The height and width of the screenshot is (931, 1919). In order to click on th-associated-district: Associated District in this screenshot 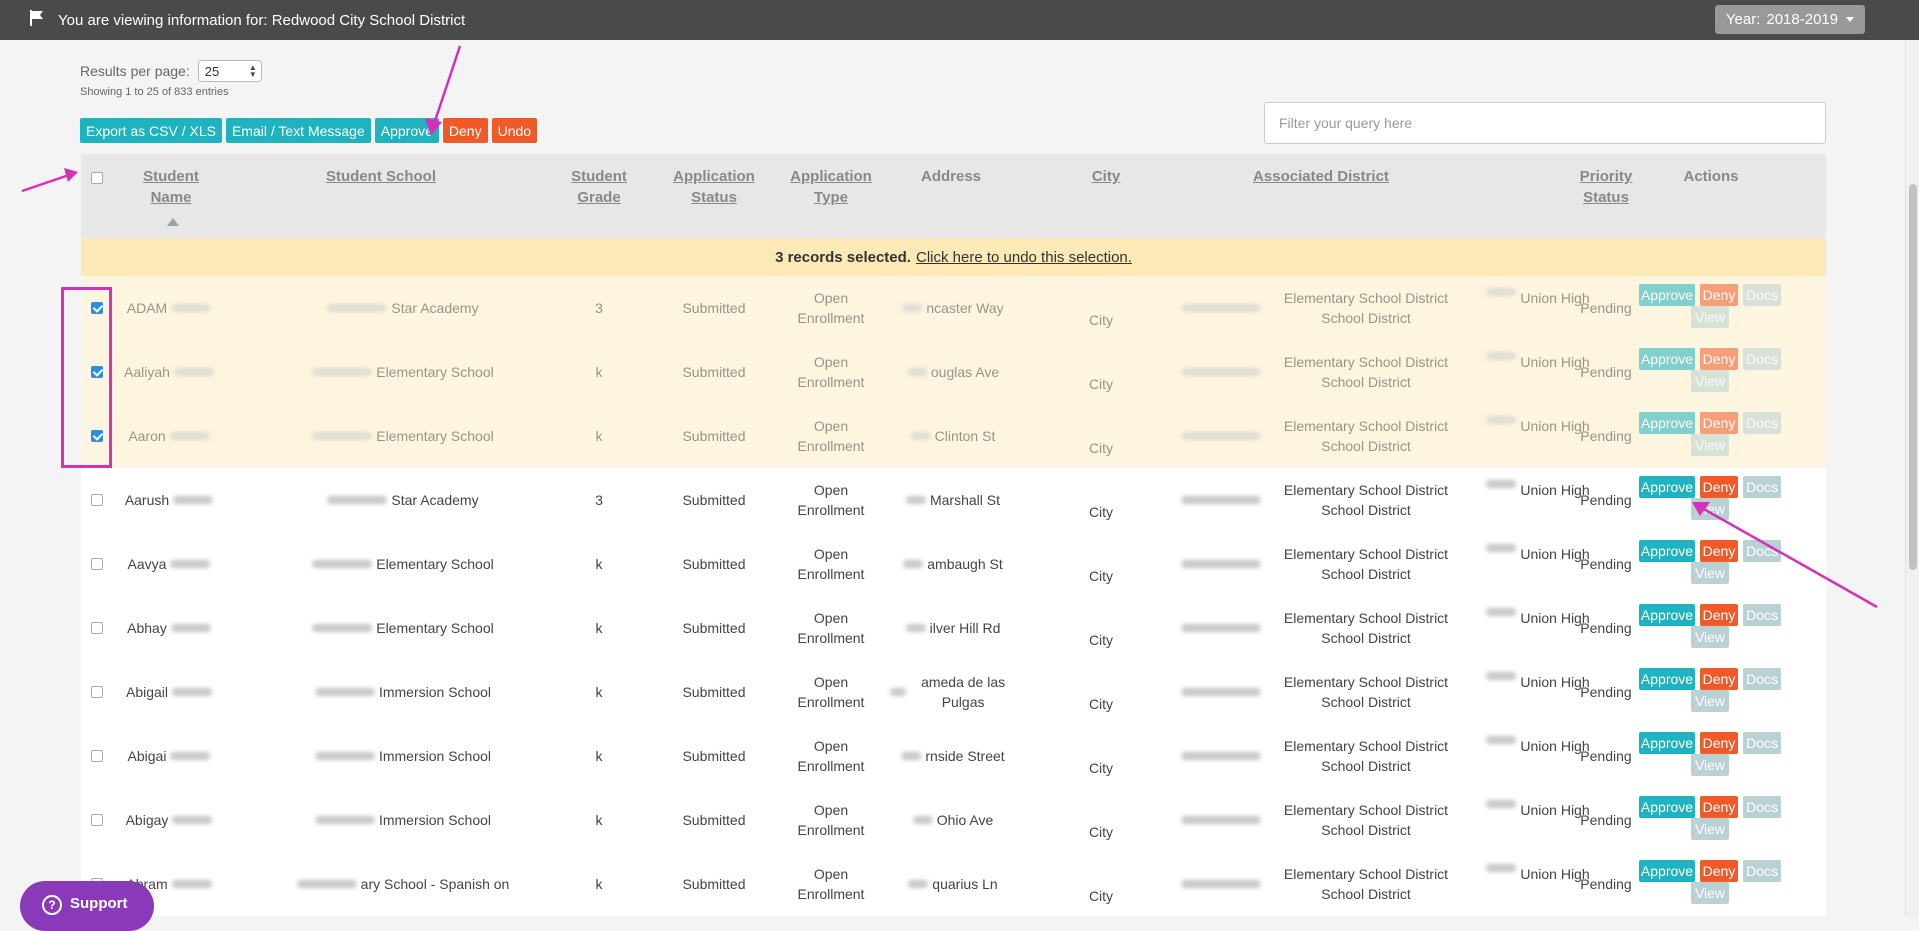, I will do `click(1321, 176)`.